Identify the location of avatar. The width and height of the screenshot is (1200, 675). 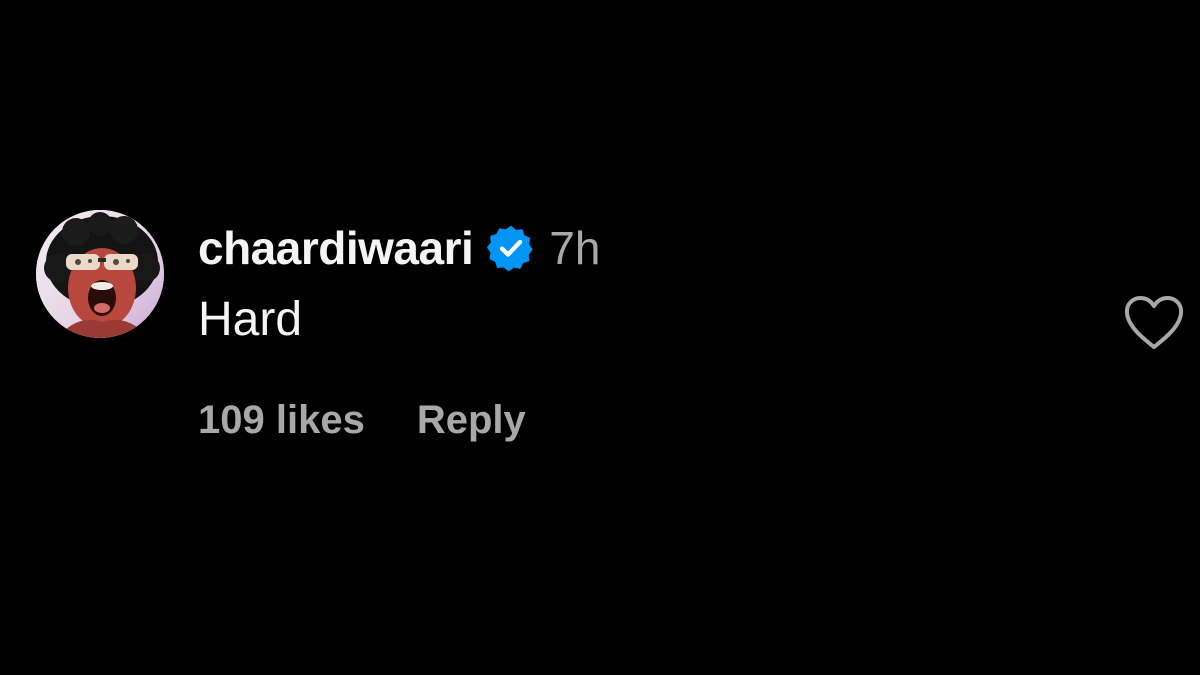
(100, 274).